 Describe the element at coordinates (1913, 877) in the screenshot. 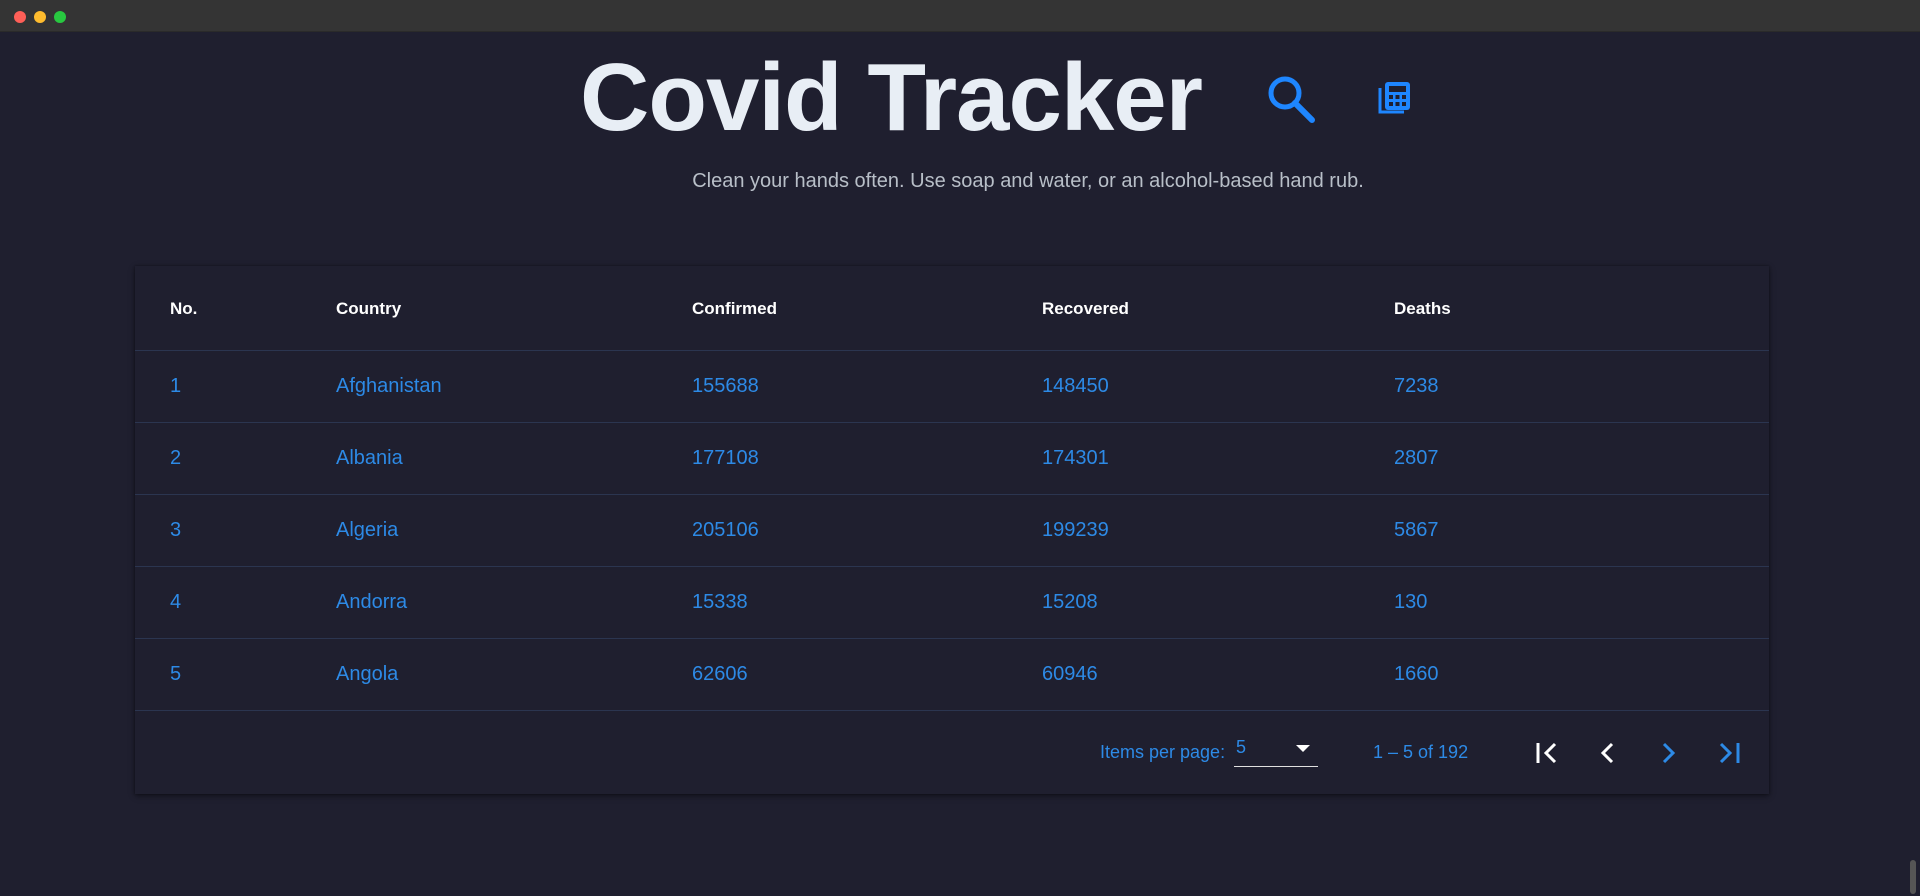

I see `scrollbar-thumb` at that location.